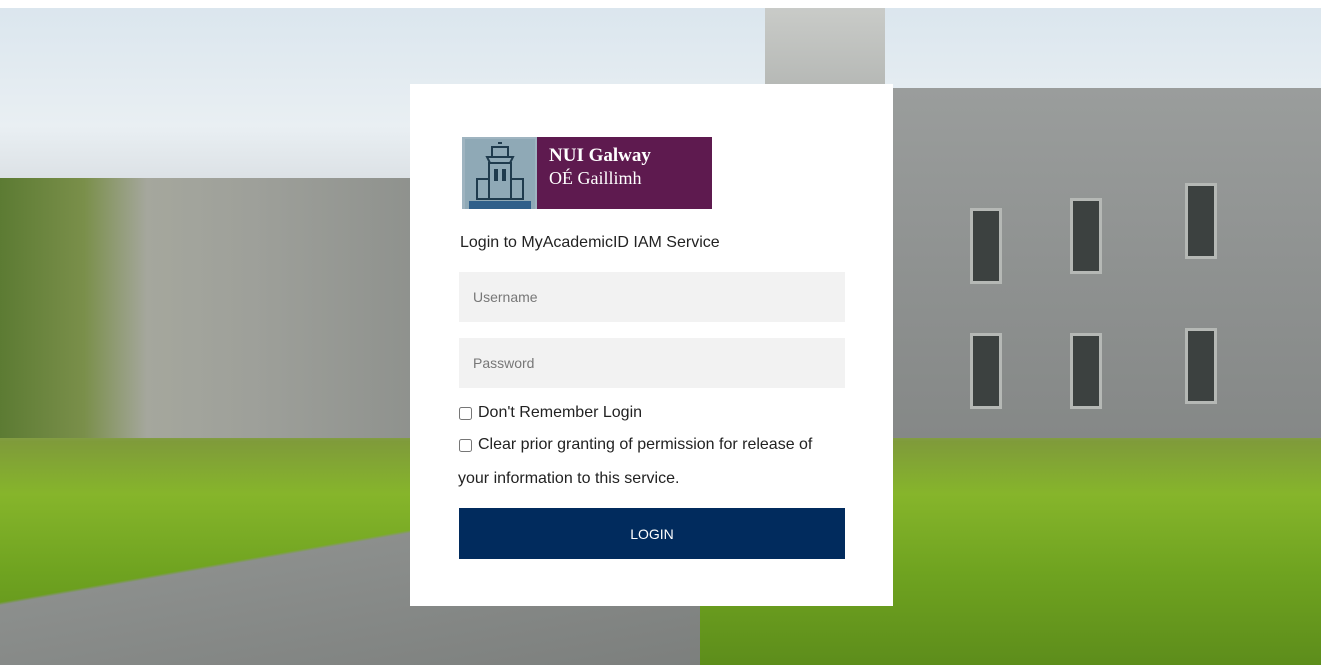 This screenshot has width=1321, height=665. Describe the element at coordinates (499, 173) in the screenshot. I see `university-tower-crest-icon` at that location.